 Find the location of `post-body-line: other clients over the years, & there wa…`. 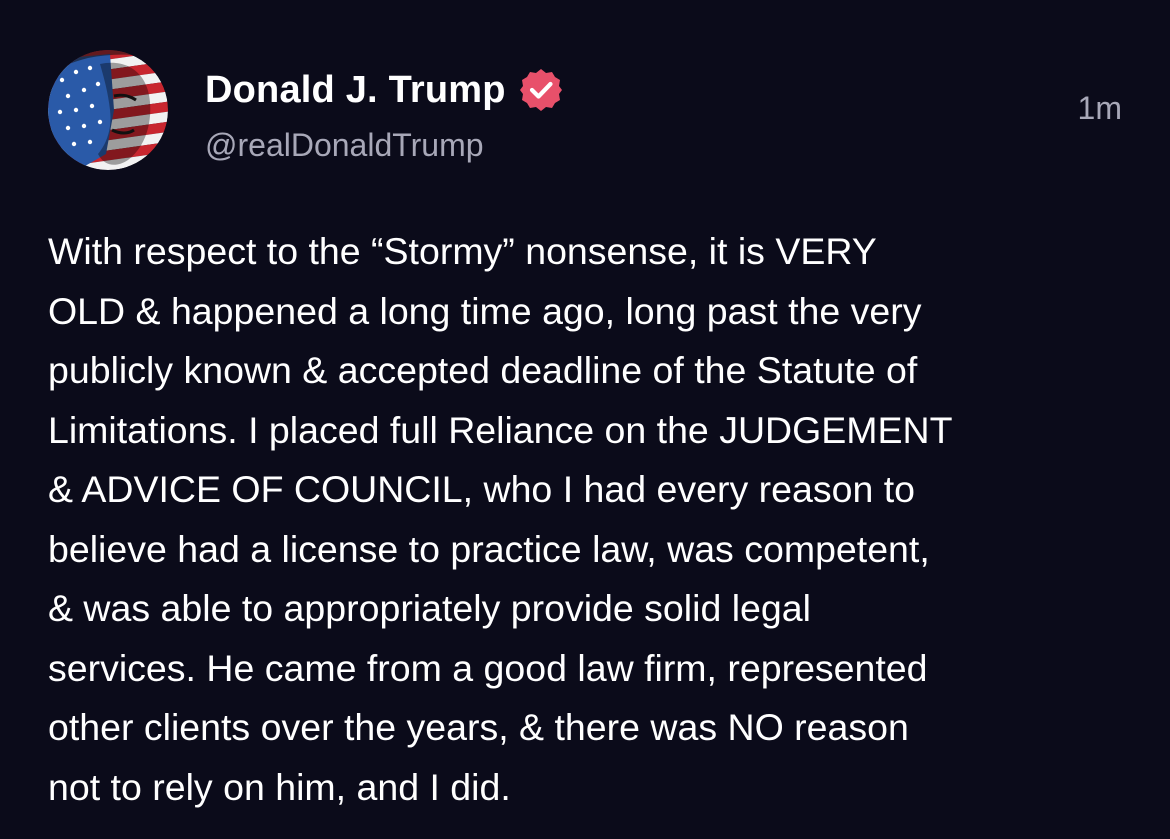

post-body-line: other clients over the years, & there wa… is located at coordinates (478, 727).